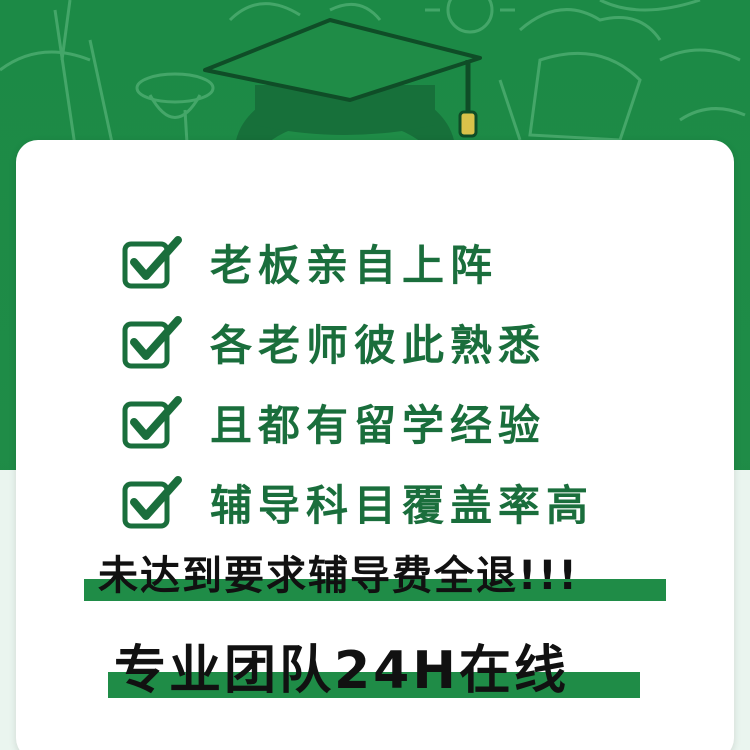 The height and width of the screenshot is (750, 750). I want to click on feature-item-coverage: 辅导科目覆盖率高, so click(402, 502).